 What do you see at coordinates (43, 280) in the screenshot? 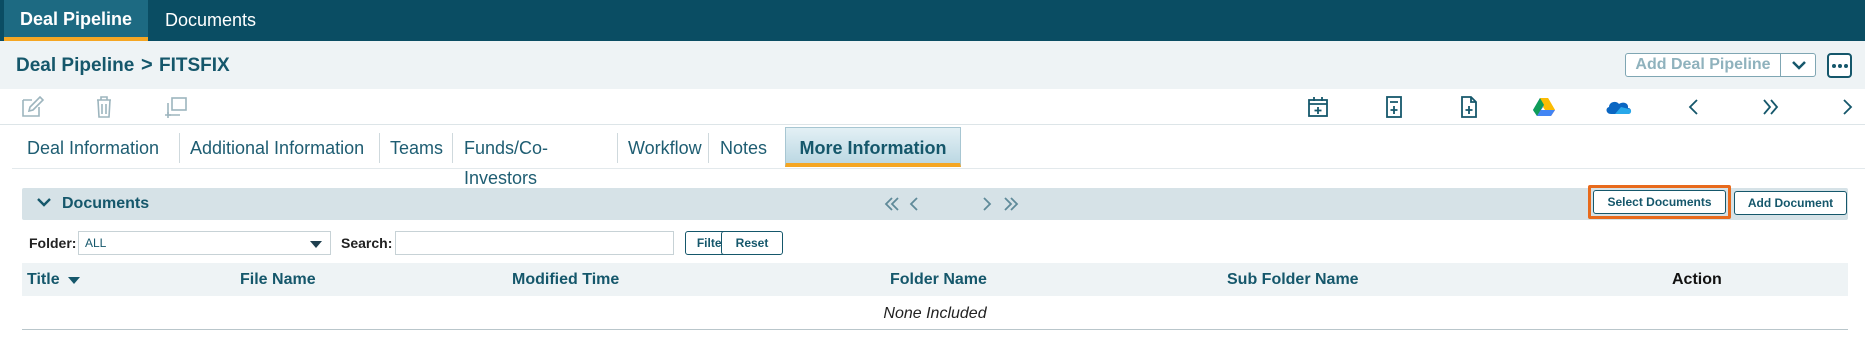
I see `column-title: Title` at bounding box center [43, 280].